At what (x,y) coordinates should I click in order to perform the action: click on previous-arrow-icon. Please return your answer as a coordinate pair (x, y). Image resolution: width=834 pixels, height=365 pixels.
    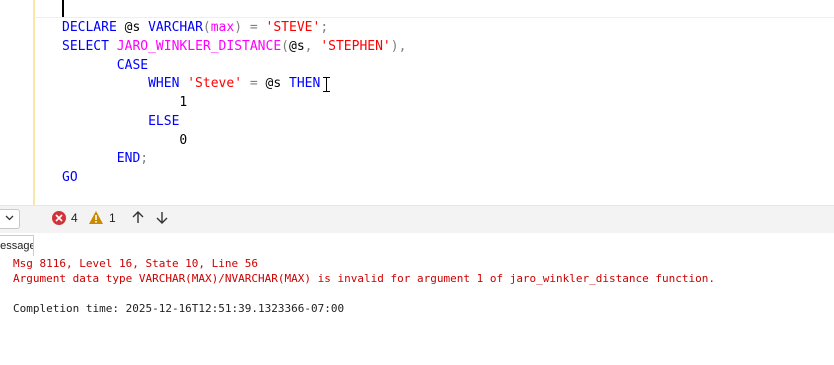
    Looking at the image, I should click on (138, 217).